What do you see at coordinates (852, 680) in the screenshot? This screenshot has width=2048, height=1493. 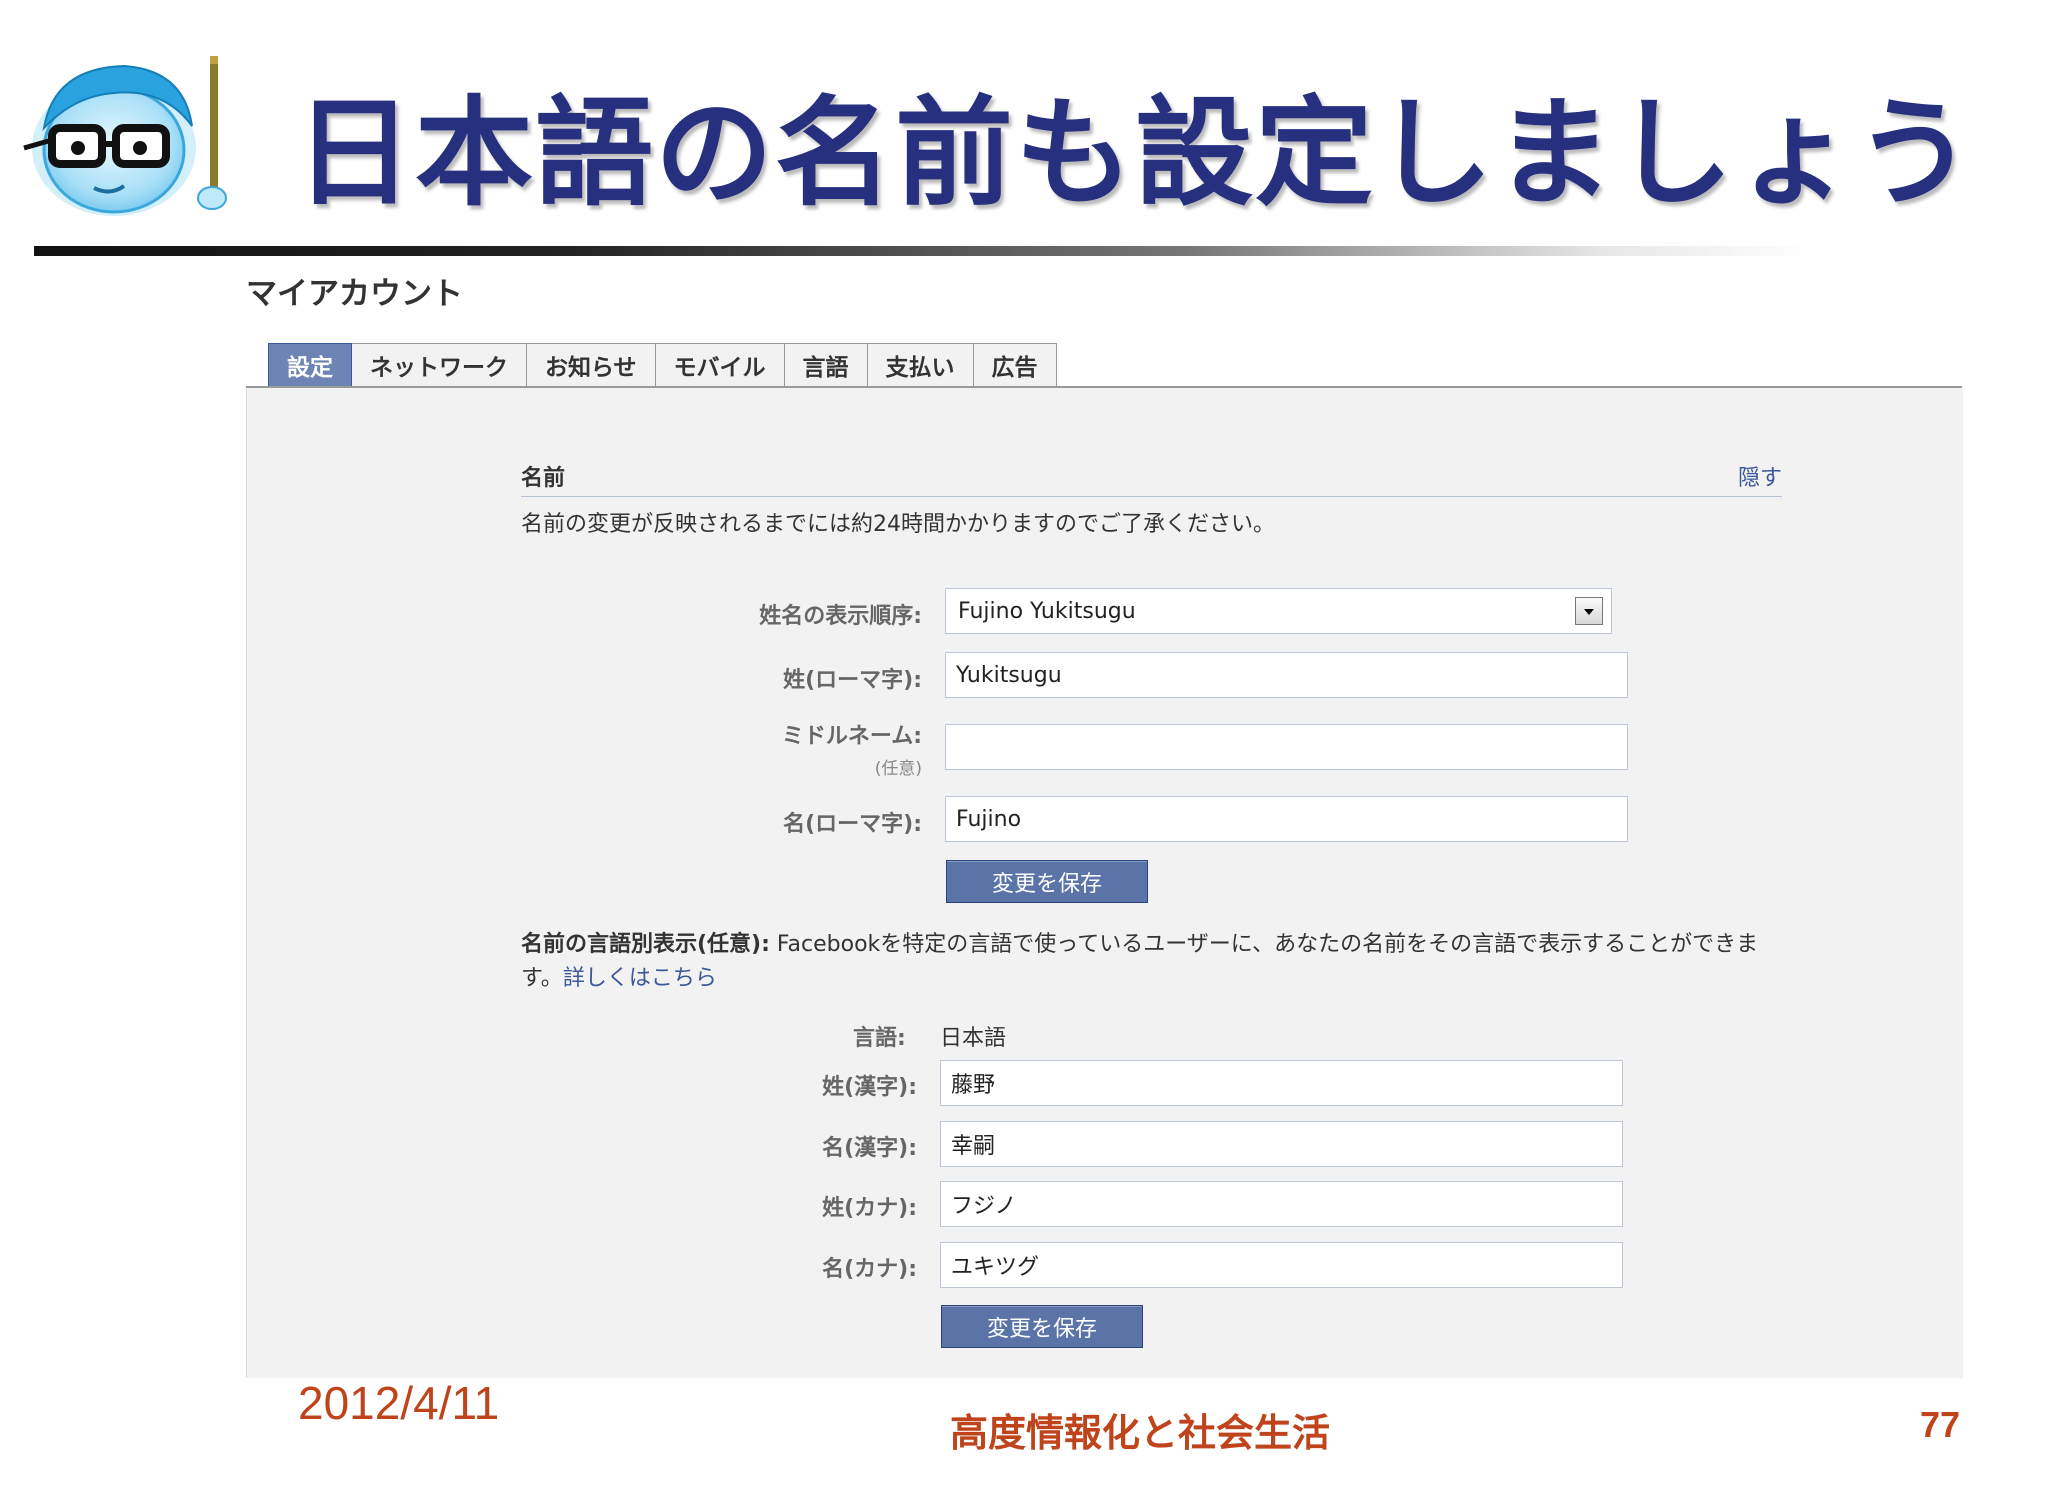 I see `last-name-roman-label: 姓(ローマ字):` at bounding box center [852, 680].